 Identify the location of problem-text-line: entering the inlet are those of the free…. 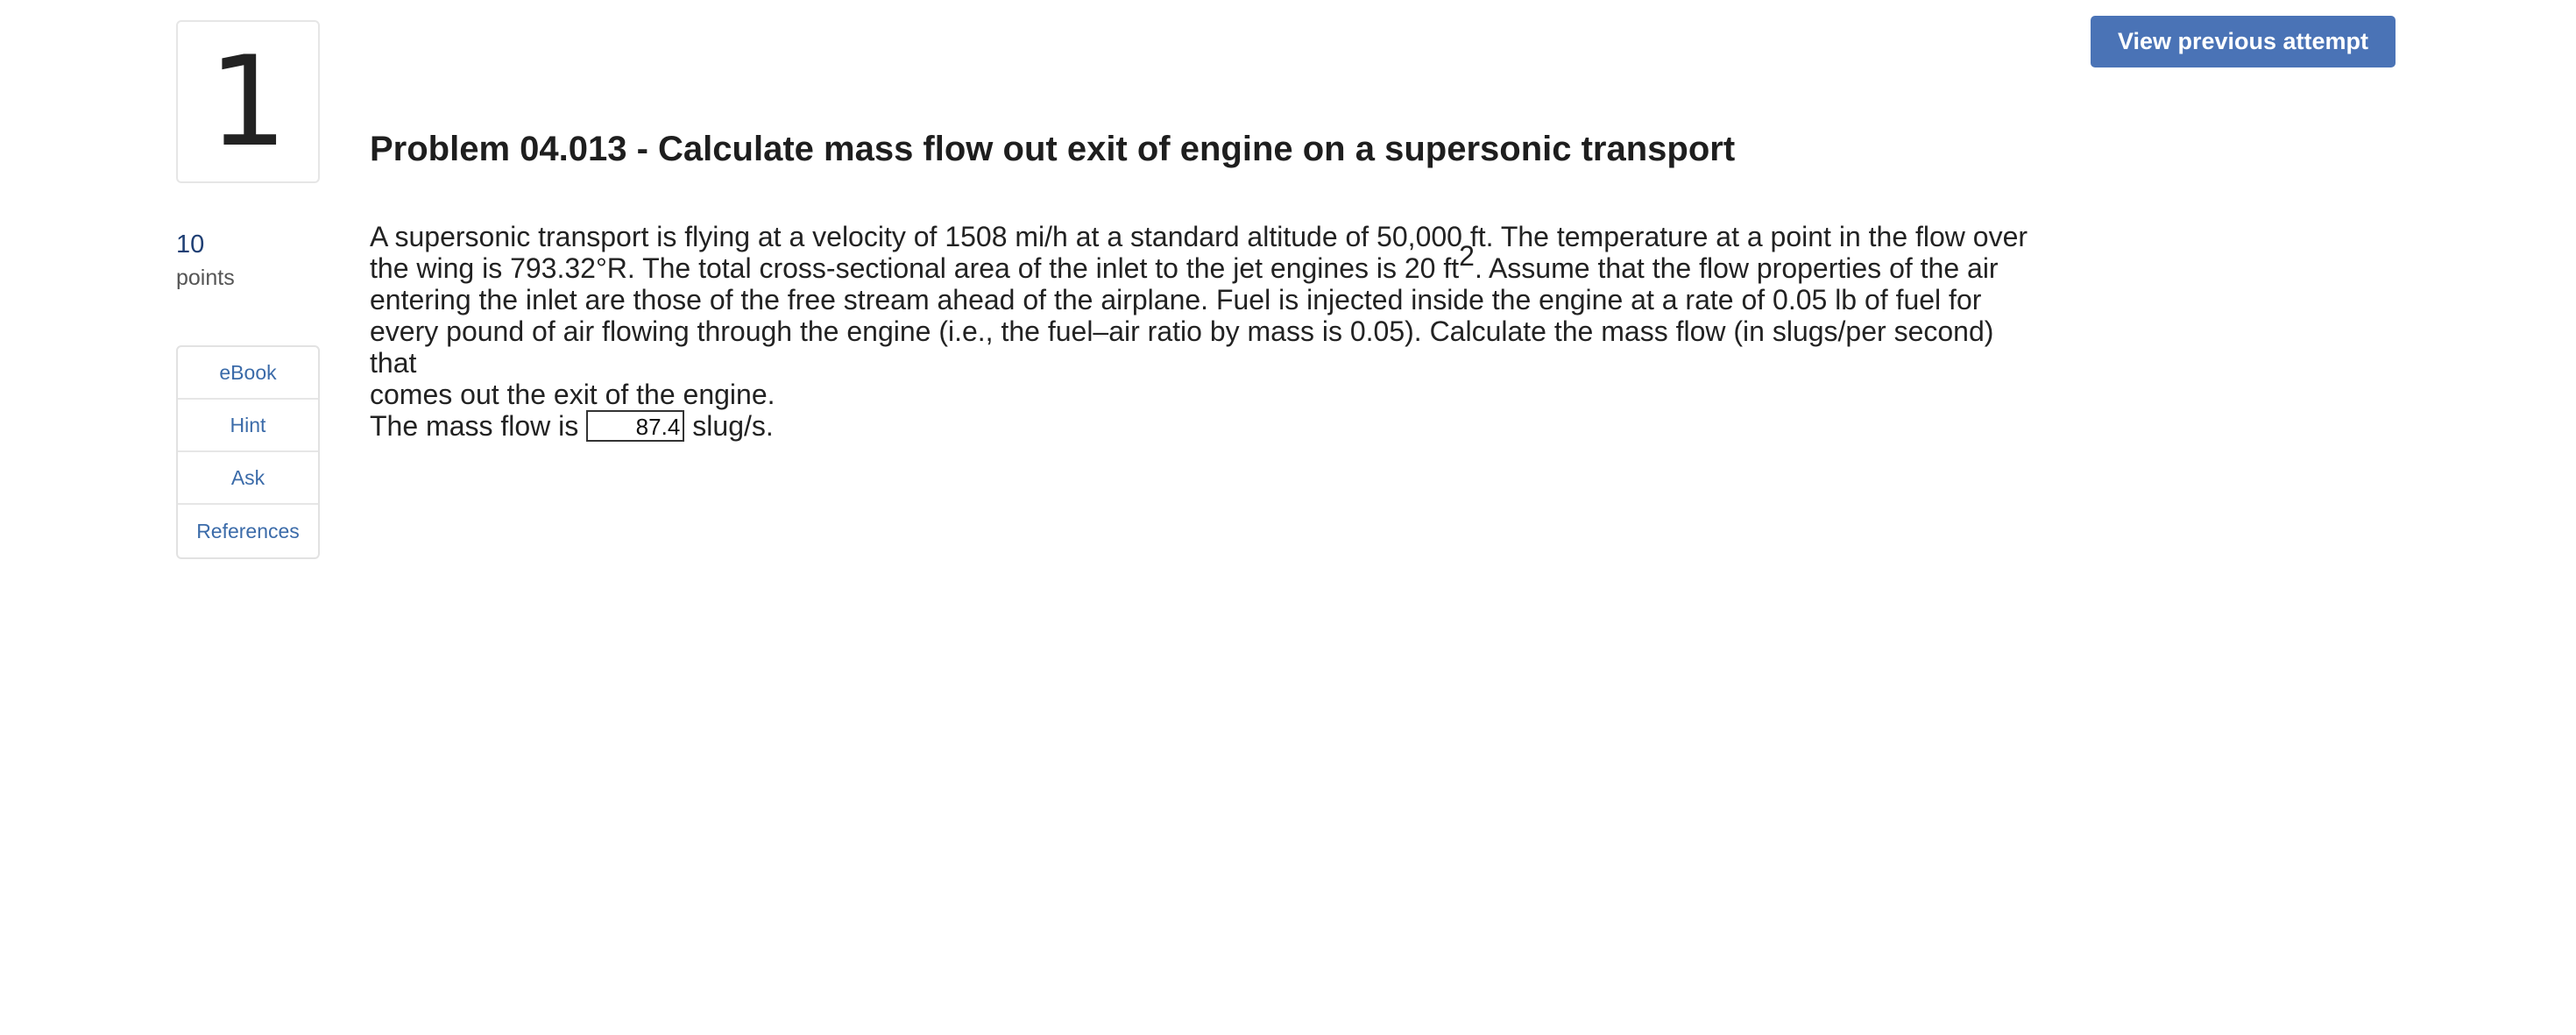
(1176, 299).